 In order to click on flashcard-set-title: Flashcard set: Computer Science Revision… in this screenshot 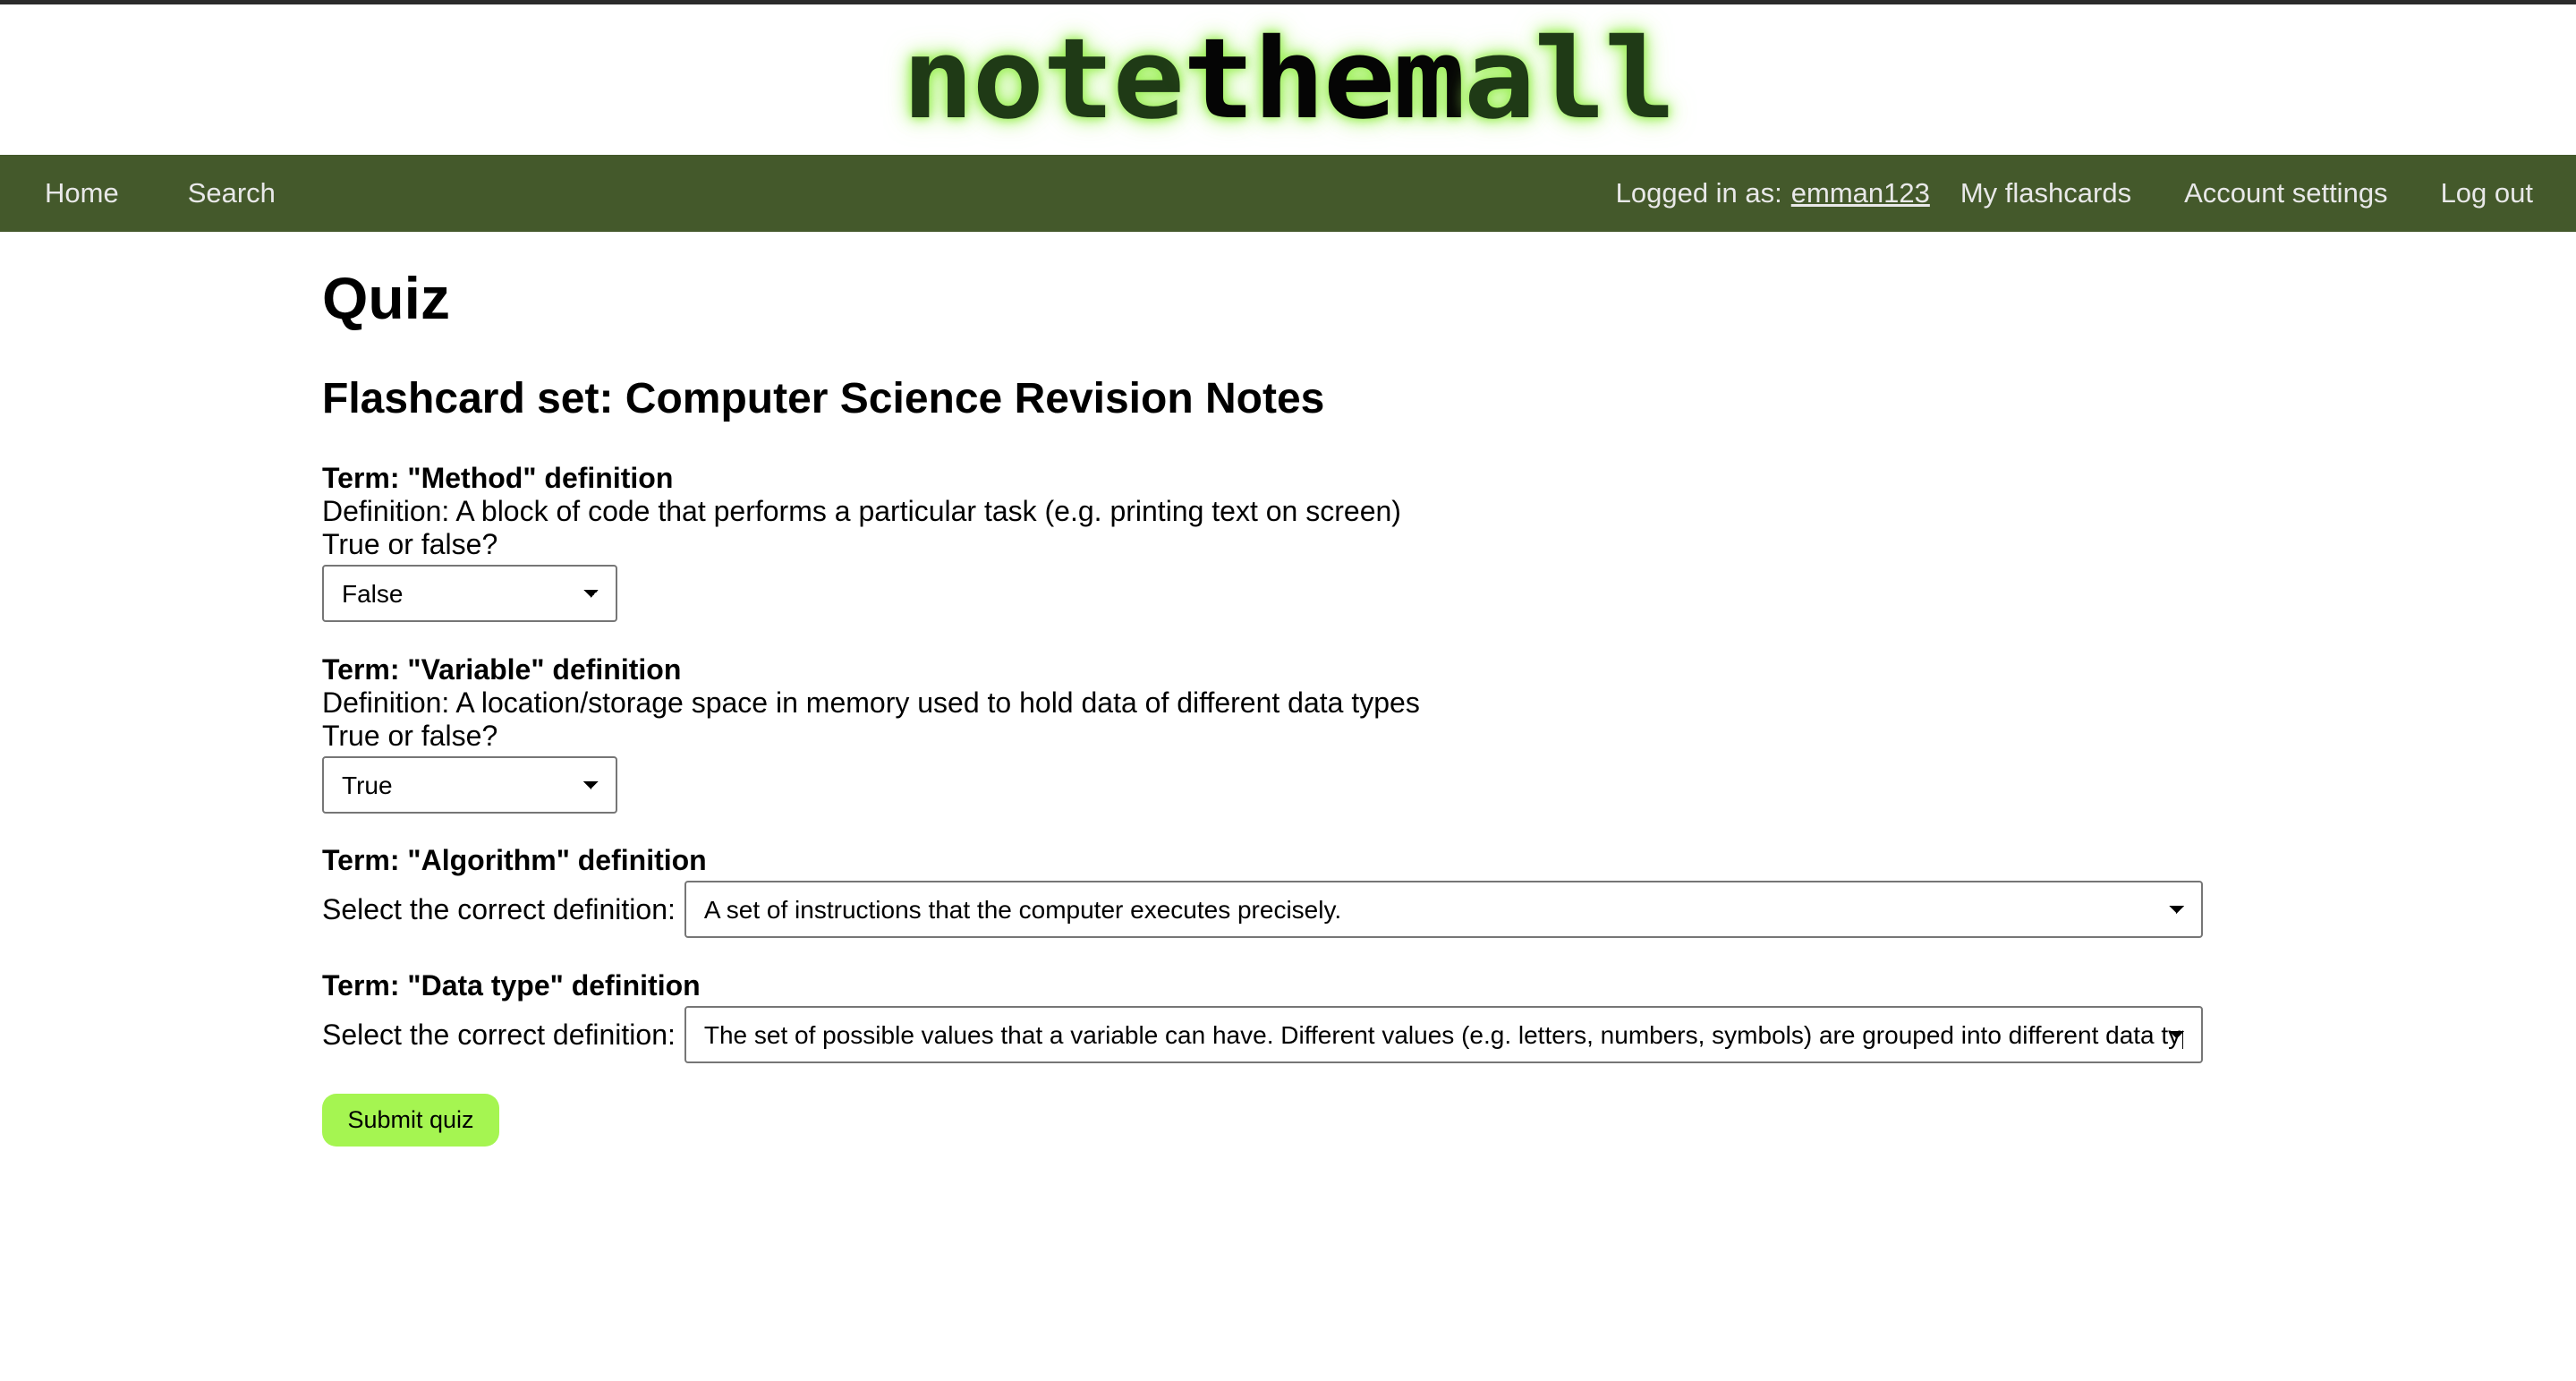, I will do `click(823, 398)`.